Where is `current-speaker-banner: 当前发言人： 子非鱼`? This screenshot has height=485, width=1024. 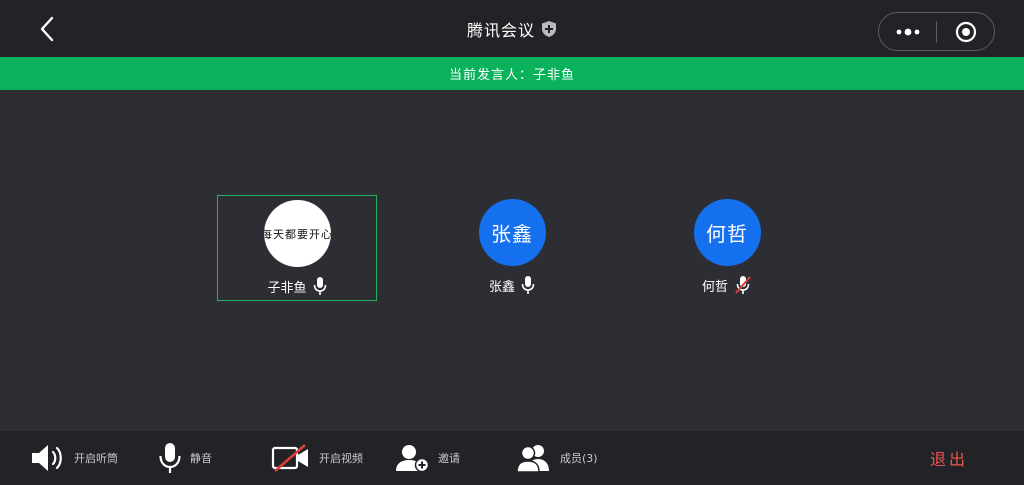
current-speaker-banner: 当前发言人： 子非鱼 is located at coordinates (512, 73).